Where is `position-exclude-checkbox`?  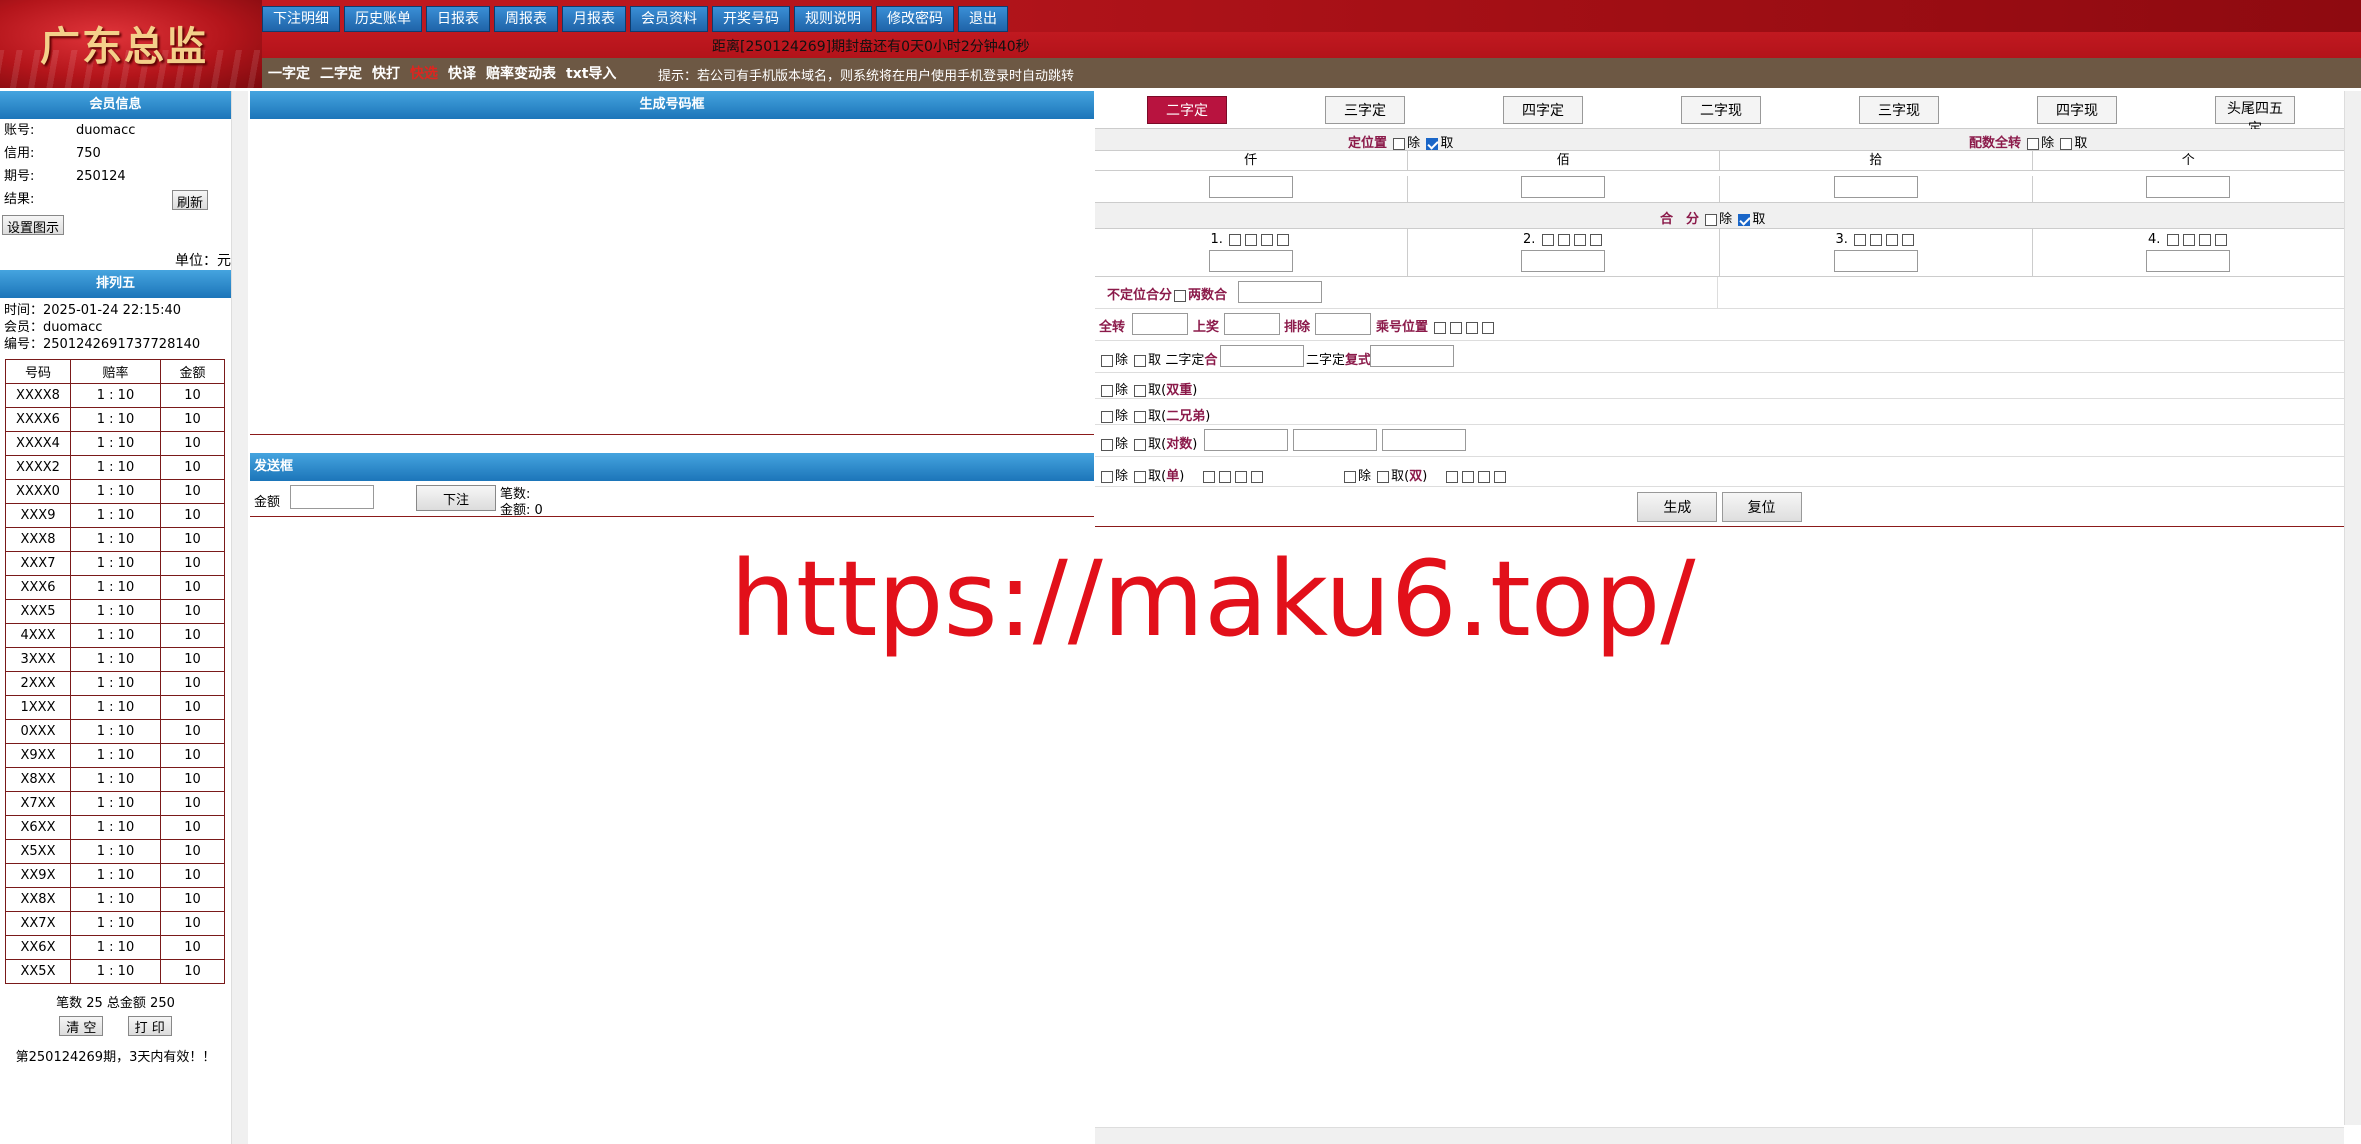
position-exclude-checkbox is located at coordinates (1399, 143).